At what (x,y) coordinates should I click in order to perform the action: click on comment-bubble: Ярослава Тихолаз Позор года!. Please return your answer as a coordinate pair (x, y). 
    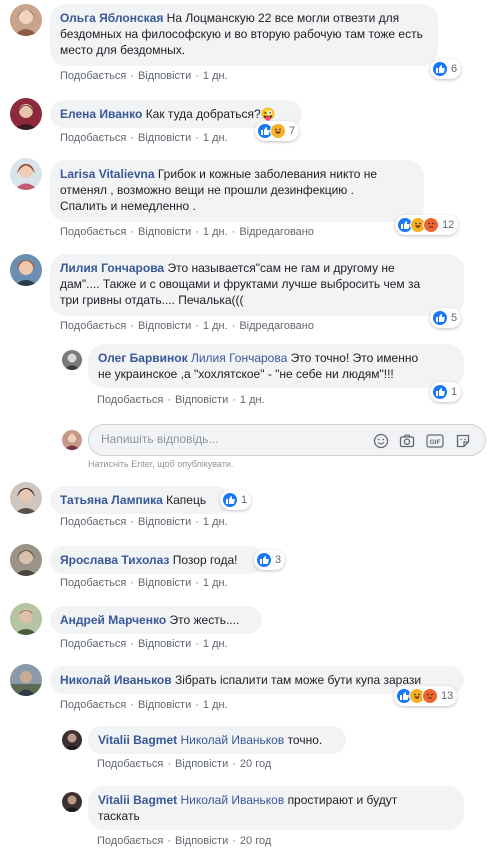
    Looking at the image, I should click on (157, 560).